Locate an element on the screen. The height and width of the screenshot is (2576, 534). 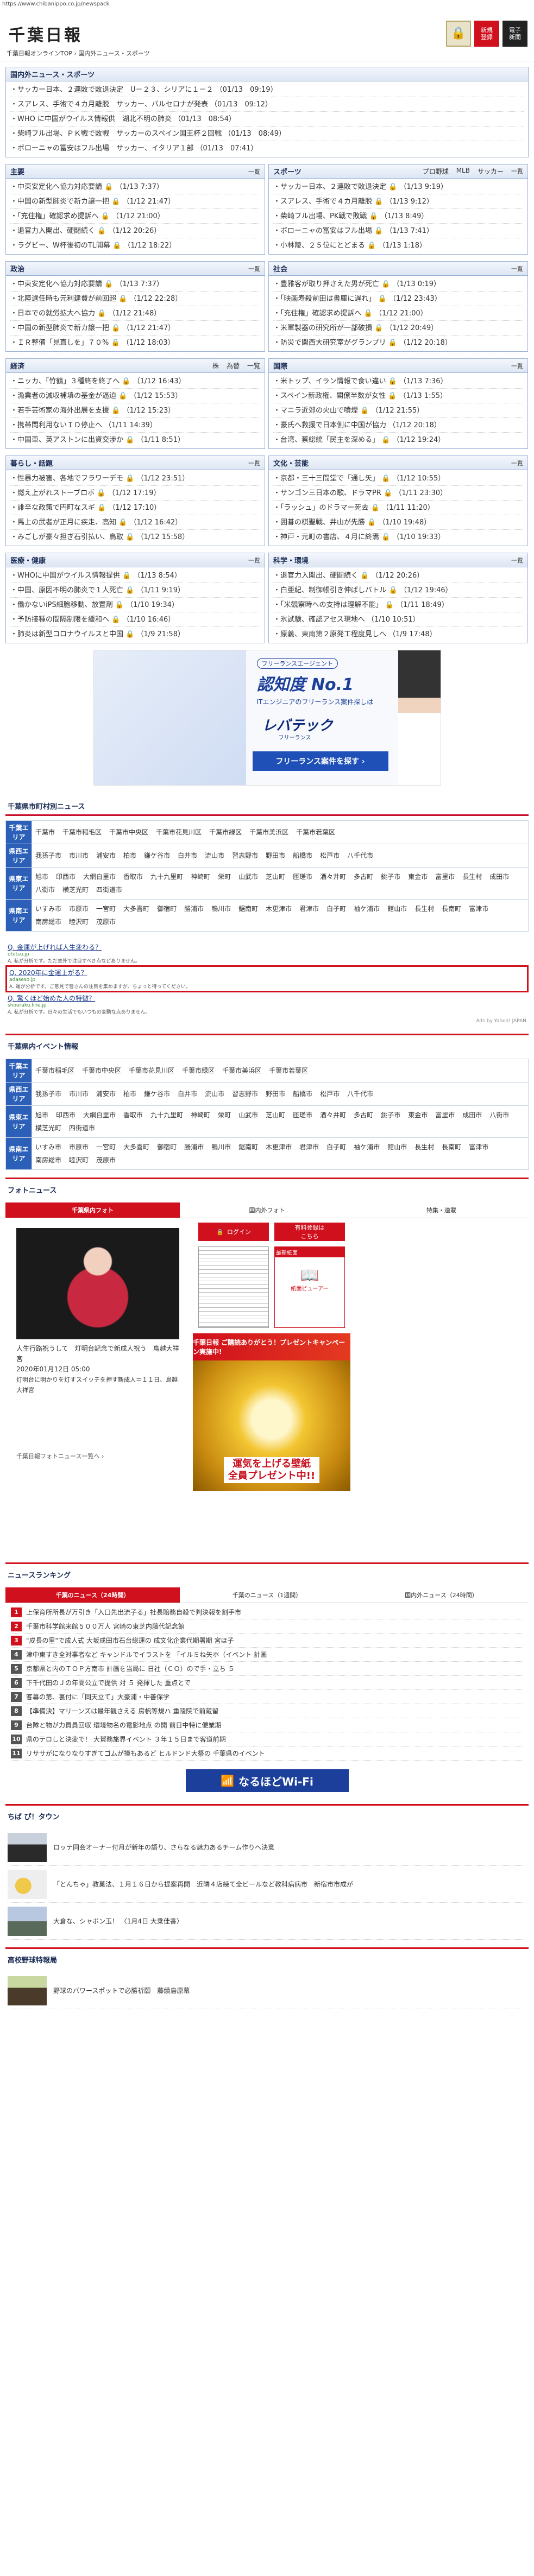
city-link: 我孫子市 is located at coordinates (48, 1093).